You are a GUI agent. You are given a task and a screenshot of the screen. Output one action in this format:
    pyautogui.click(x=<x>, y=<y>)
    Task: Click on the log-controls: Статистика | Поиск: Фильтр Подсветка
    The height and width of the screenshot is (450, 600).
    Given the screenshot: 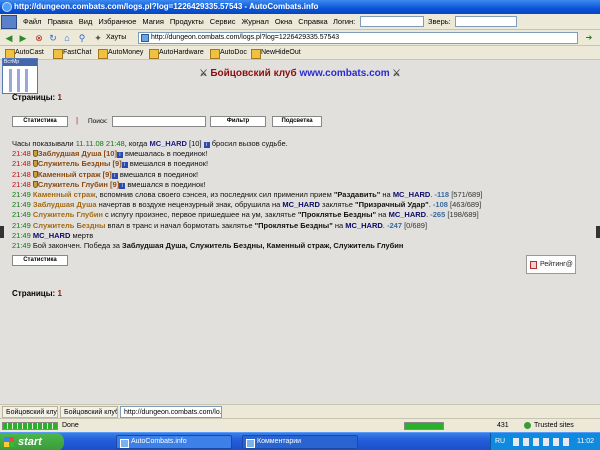 What is the action you would take?
    pyautogui.click(x=167, y=121)
    